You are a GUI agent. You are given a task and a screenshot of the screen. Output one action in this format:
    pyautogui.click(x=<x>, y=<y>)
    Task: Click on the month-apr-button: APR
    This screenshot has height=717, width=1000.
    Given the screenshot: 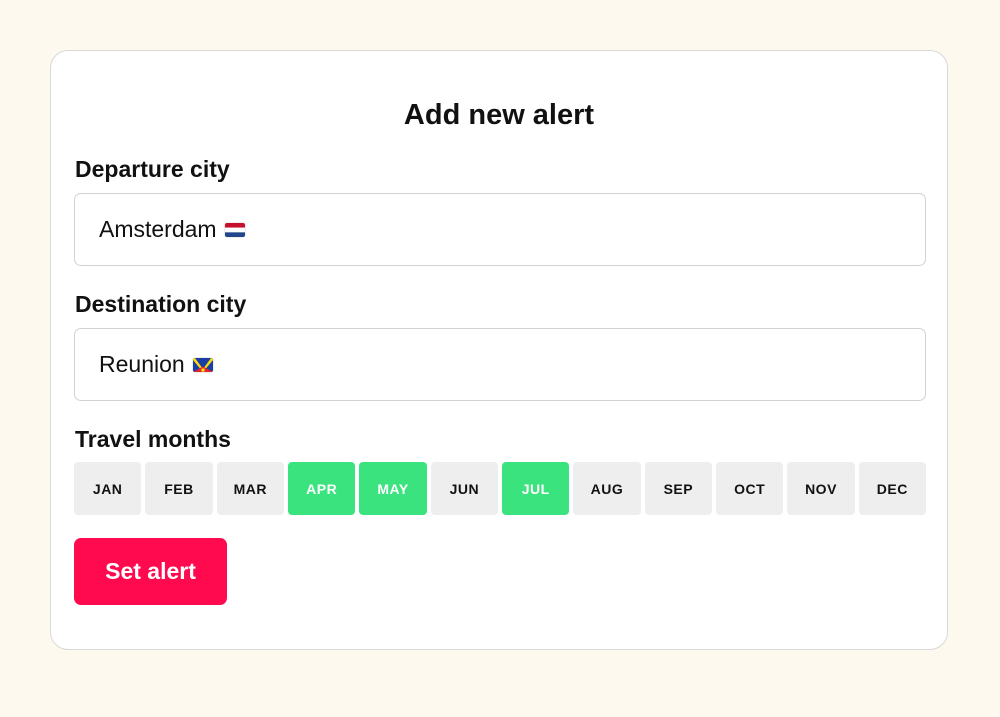 What is the action you would take?
    pyautogui.click(x=322, y=488)
    